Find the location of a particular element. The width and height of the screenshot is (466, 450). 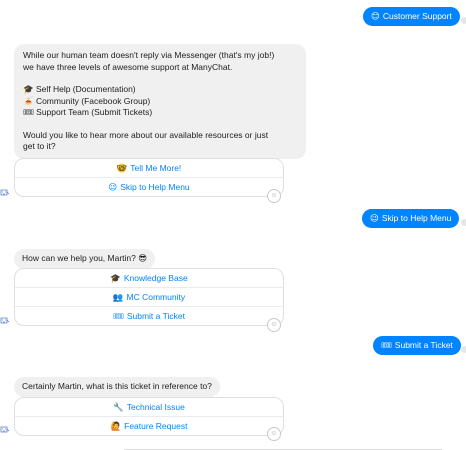

bot-message-help: How can we help you, Martin? 😎 is located at coordinates (85, 259).